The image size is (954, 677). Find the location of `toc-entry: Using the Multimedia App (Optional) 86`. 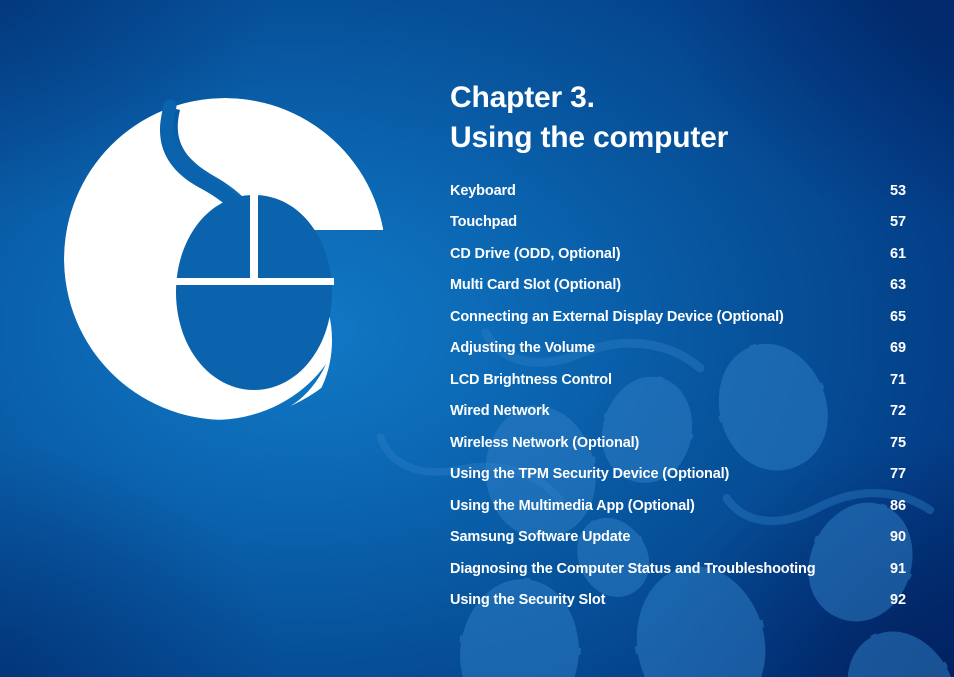

toc-entry: Using the Multimedia App (Optional) 86 is located at coordinates (702, 506).